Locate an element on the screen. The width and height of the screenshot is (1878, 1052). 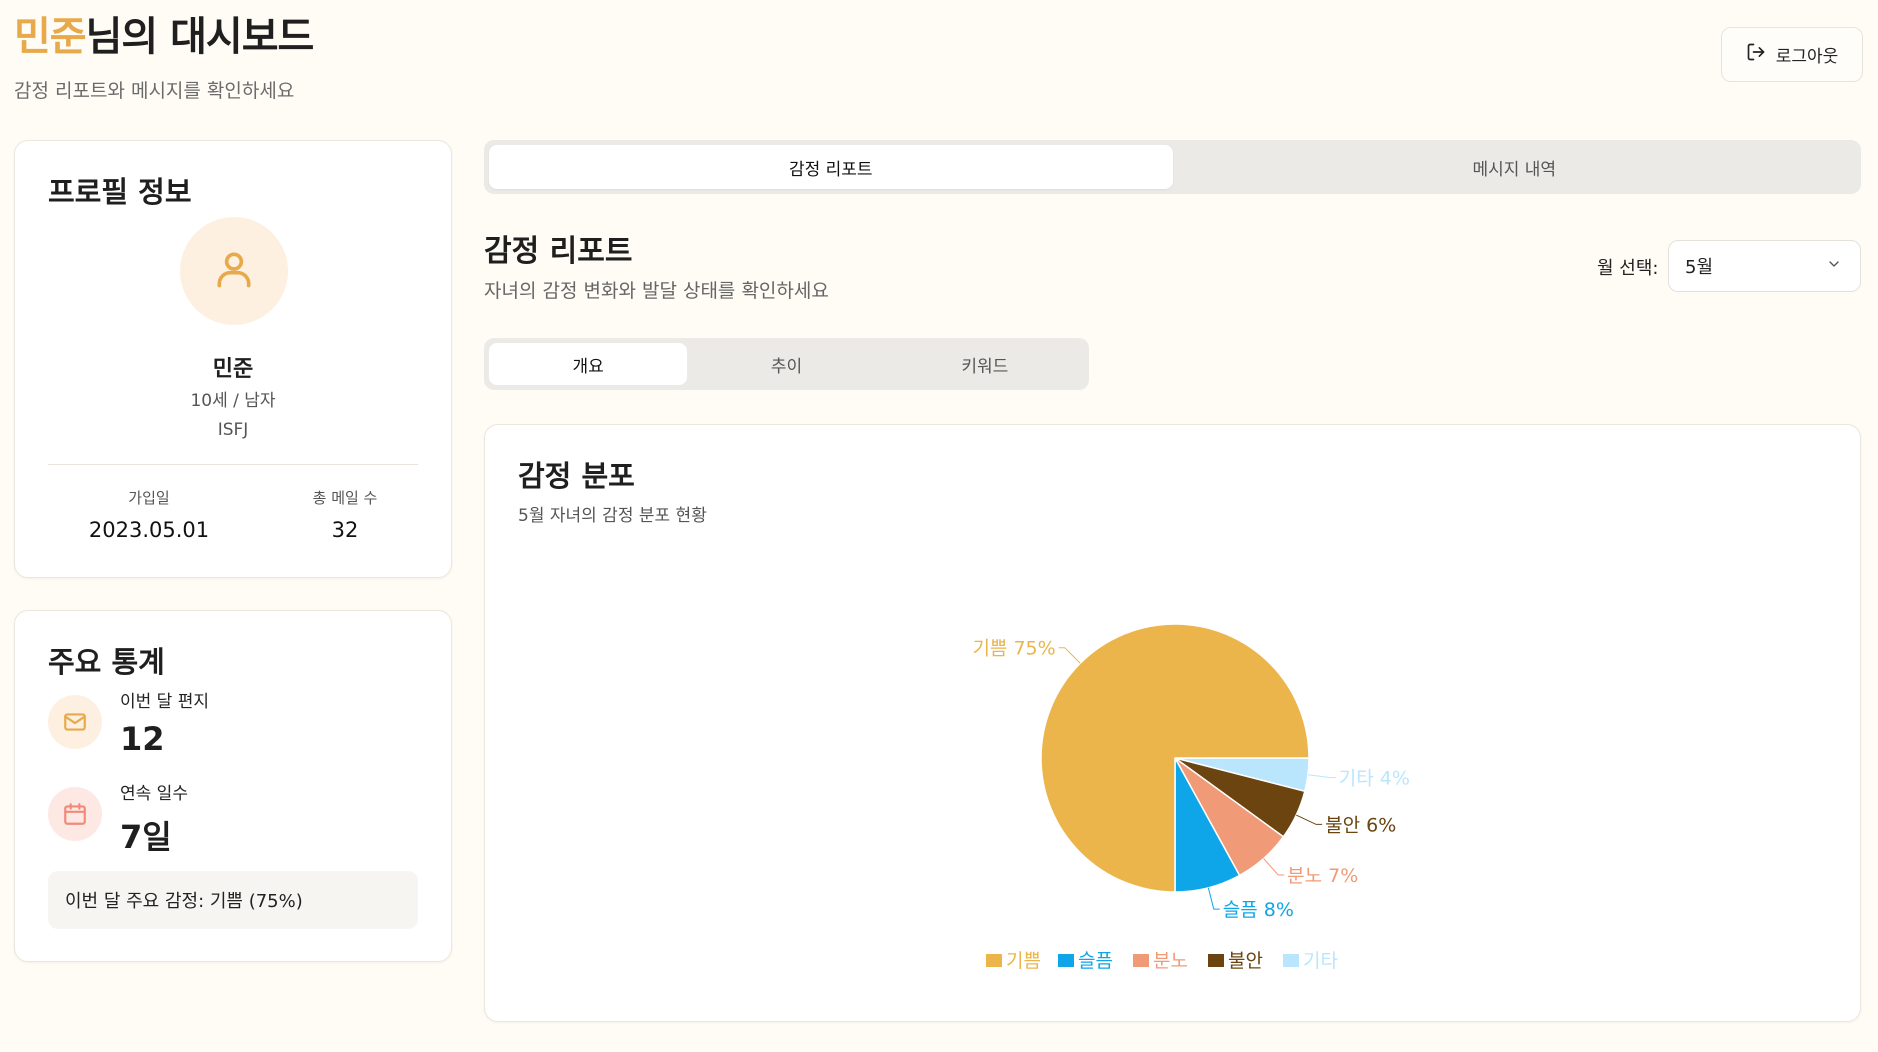
page-title: 민준님의 대시보드 is located at coordinates (164, 37).